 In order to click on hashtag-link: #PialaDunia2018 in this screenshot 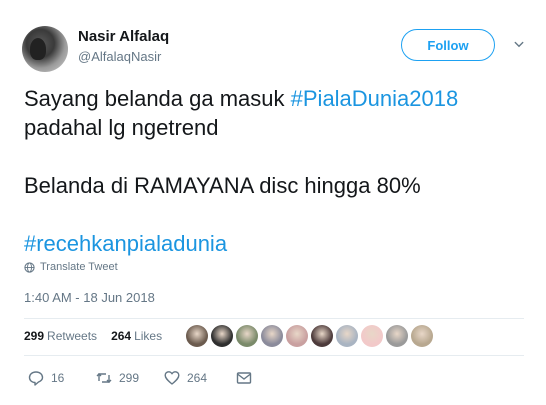, I will do `click(375, 98)`.